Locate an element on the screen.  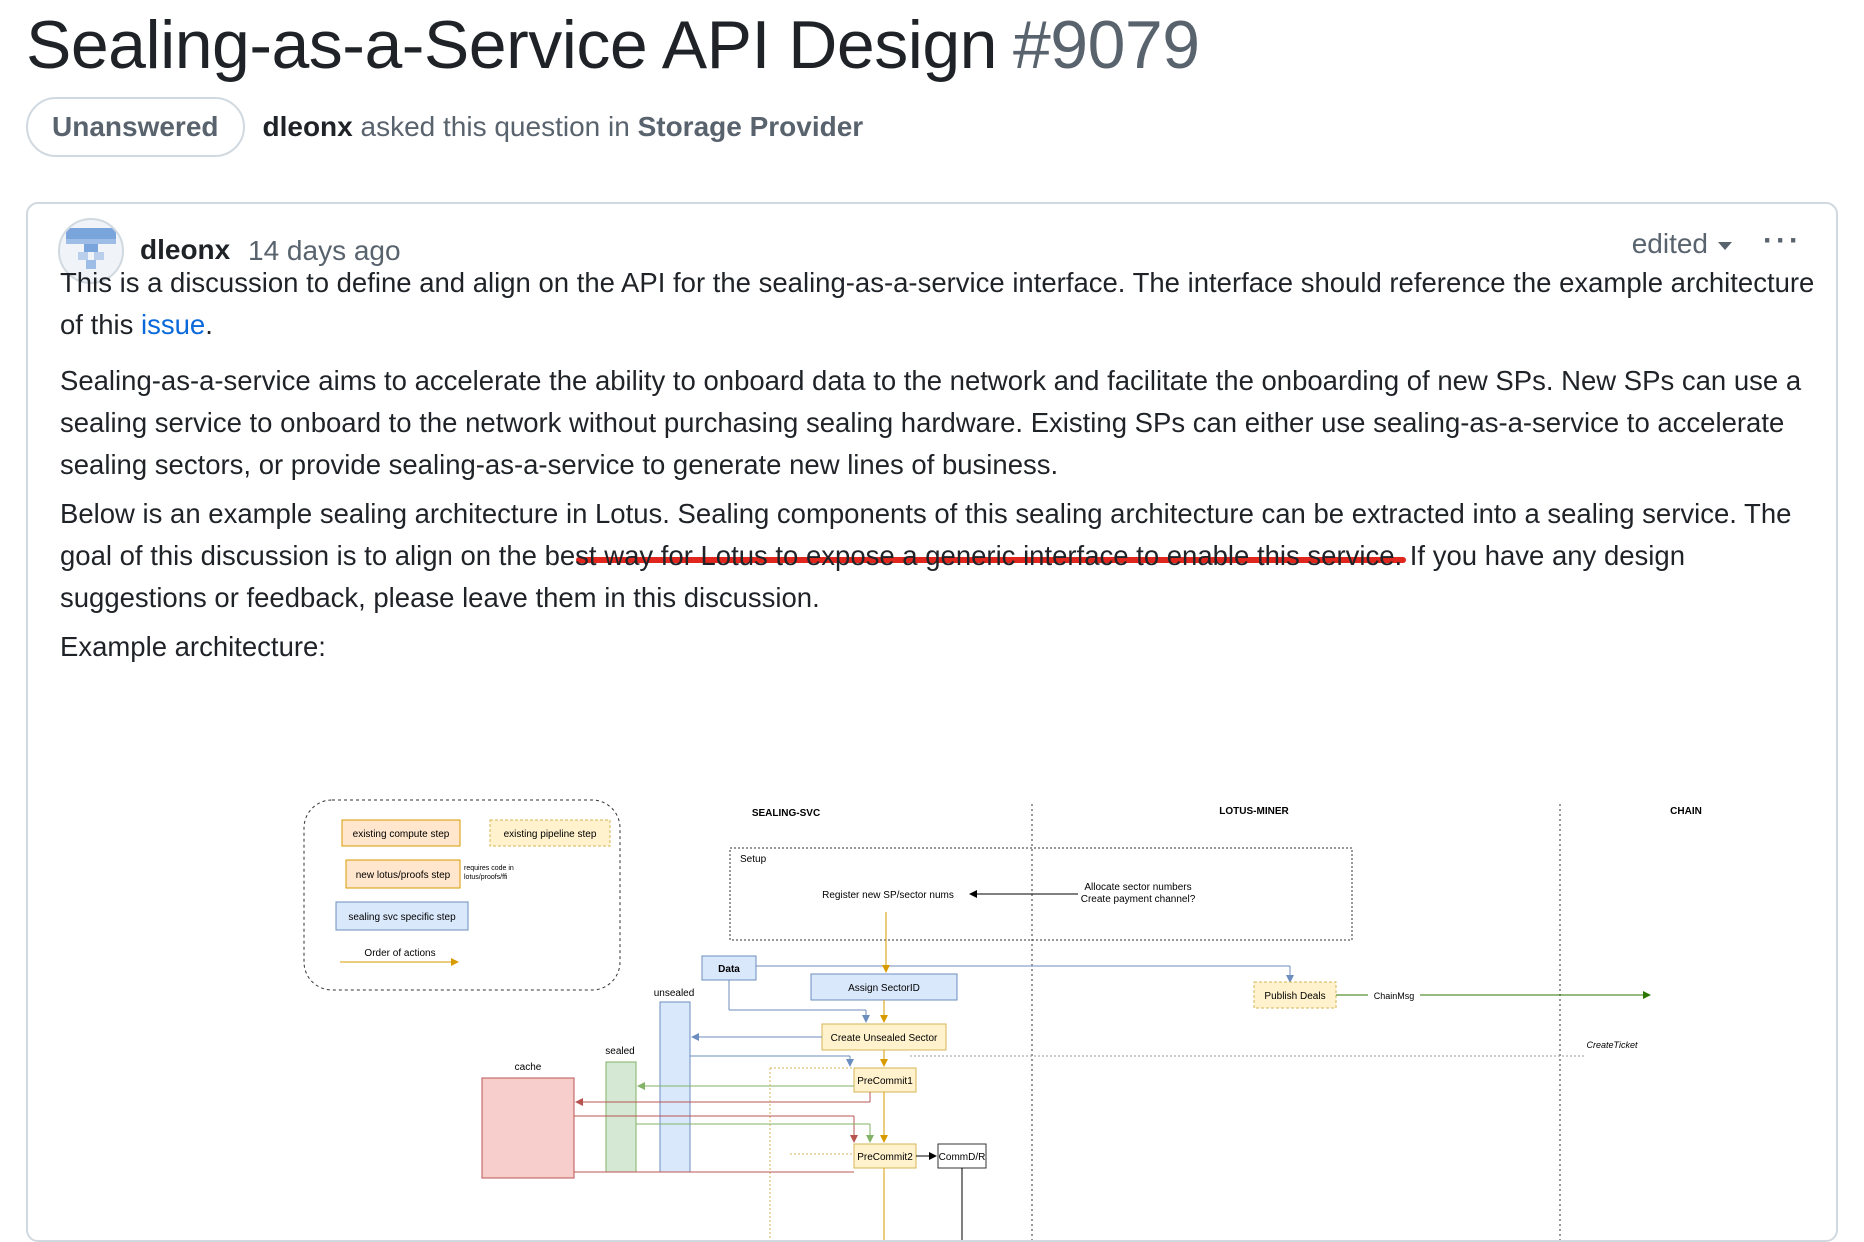
edited-dropdown: edited is located at coordinates (1682, 244).